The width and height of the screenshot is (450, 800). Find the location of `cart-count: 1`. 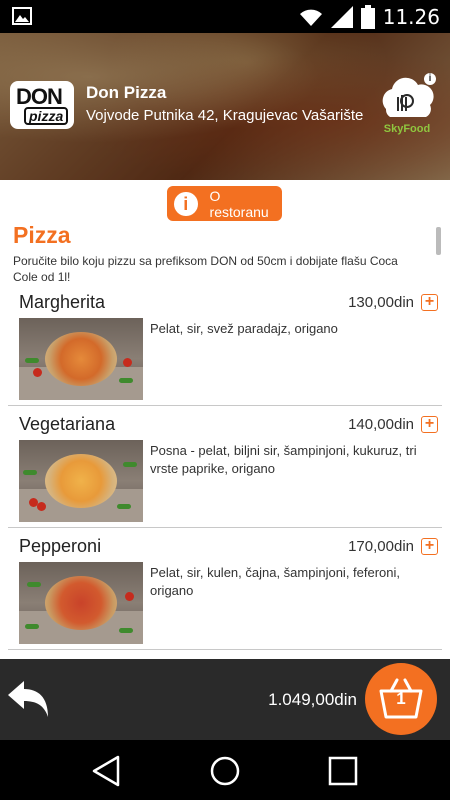

cart-count: 1 is located at coordinates (401, 698).